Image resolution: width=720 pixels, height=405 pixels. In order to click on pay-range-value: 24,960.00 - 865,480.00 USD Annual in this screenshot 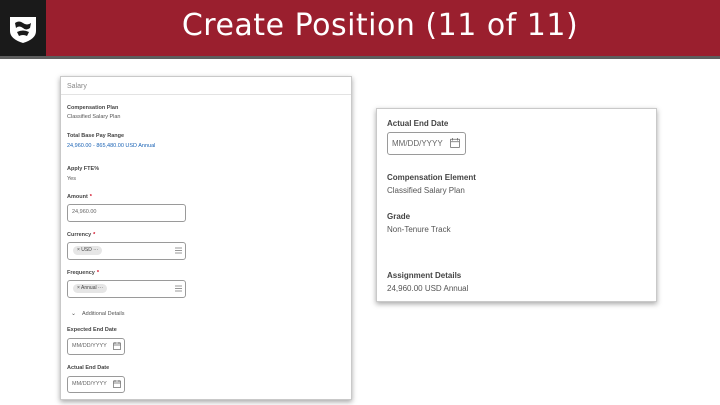, I will do `click(111, 146)`.